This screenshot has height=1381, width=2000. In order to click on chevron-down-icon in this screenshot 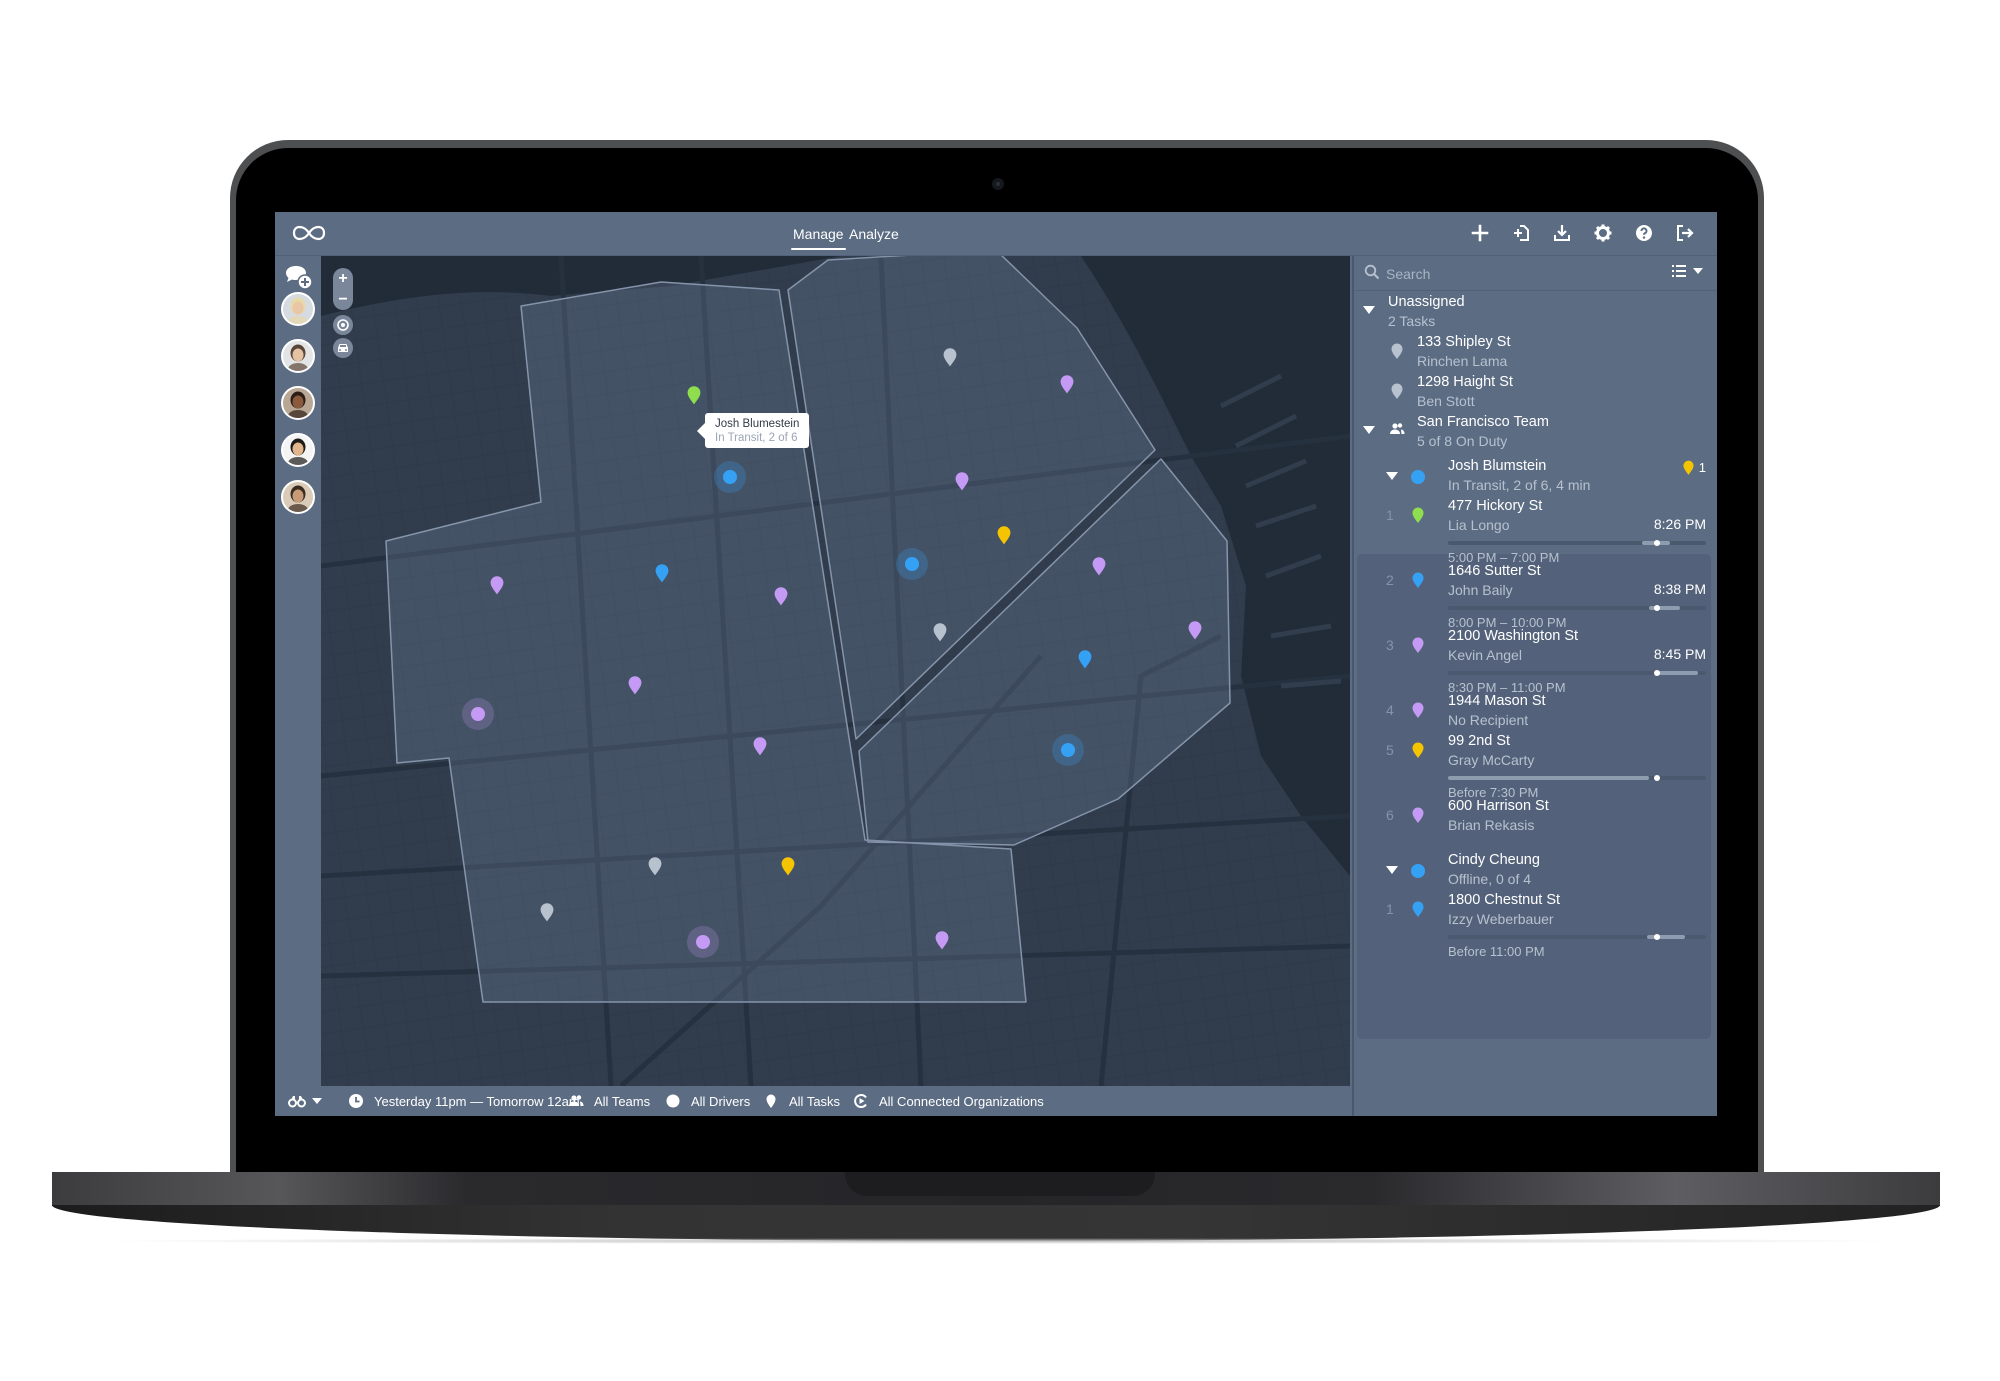, I will do `click(1698, 271)`.